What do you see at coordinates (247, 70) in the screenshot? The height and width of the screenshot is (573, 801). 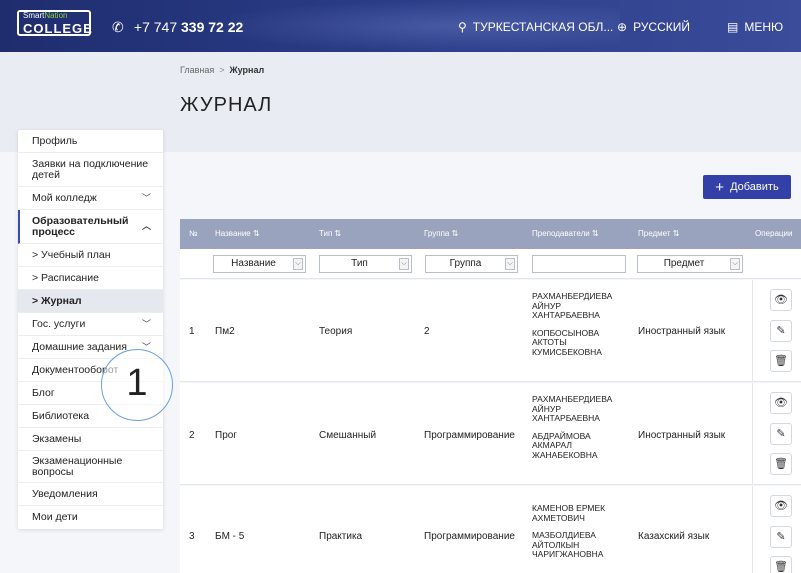 I see `breadcrumb-current: Журнал` at bounding box center [247, 70].